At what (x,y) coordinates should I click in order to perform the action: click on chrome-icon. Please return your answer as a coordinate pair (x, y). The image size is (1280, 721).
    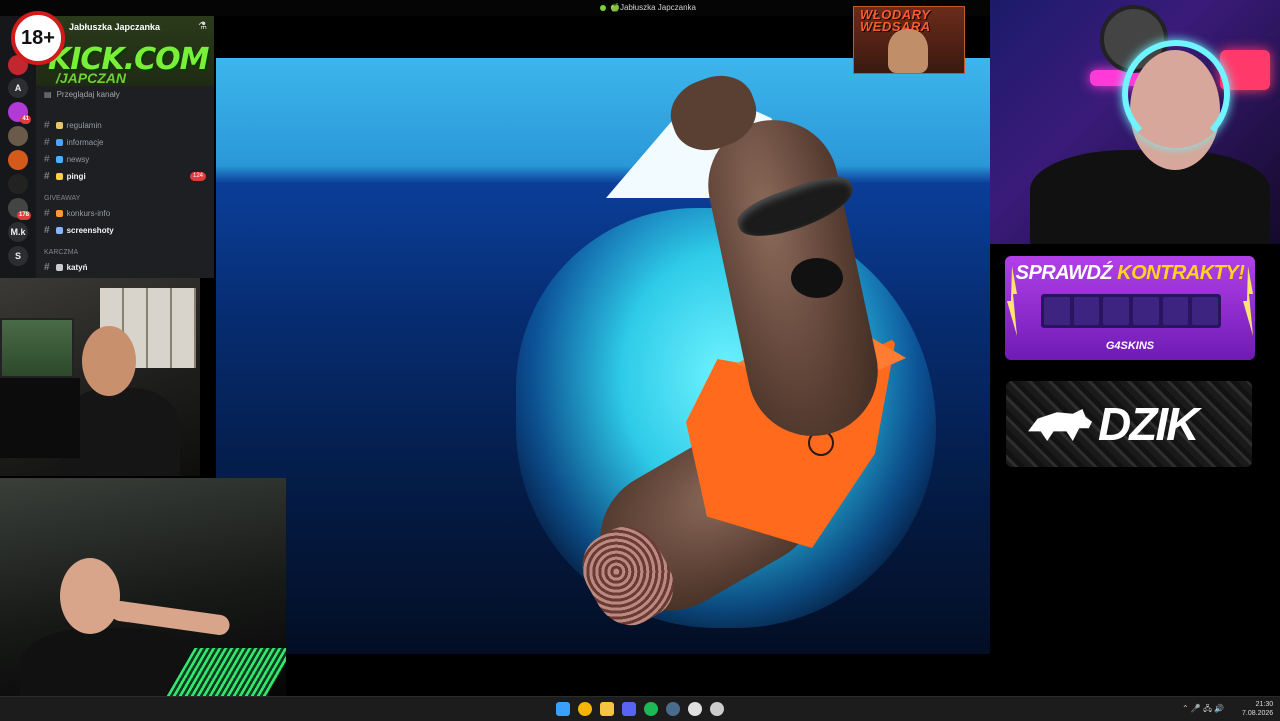
    Looking at the image, I should click on (585, 709).